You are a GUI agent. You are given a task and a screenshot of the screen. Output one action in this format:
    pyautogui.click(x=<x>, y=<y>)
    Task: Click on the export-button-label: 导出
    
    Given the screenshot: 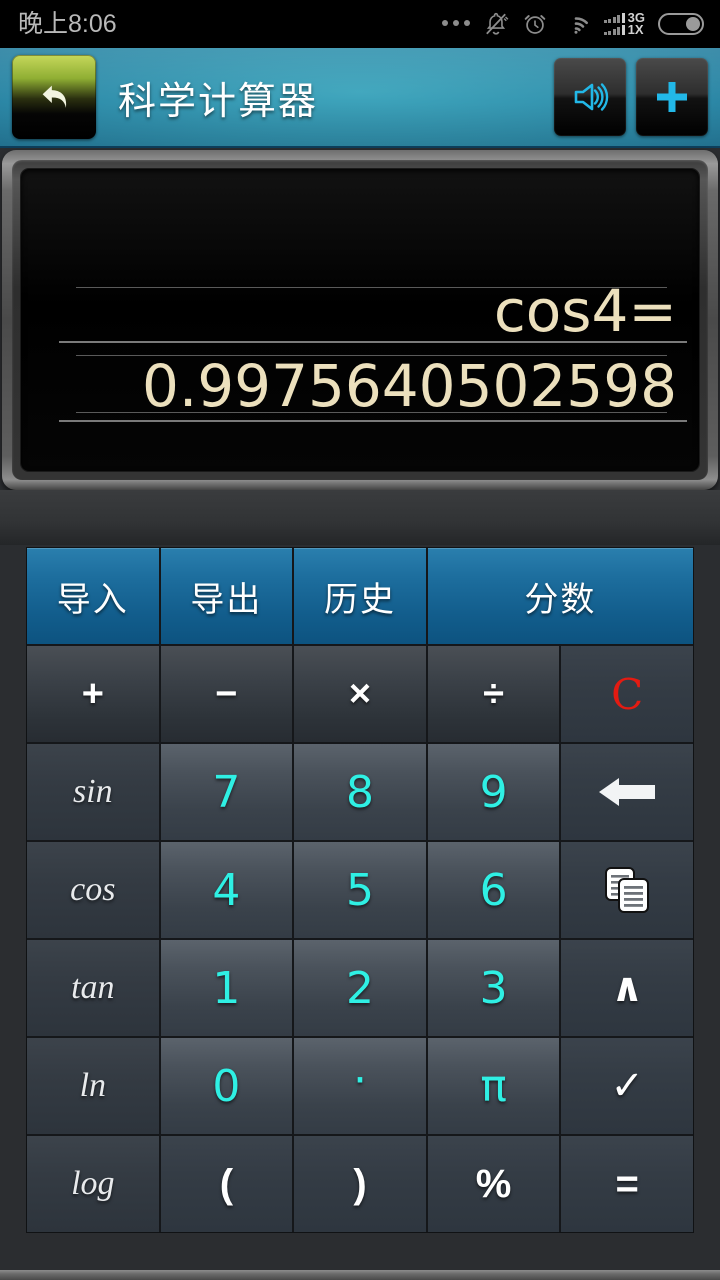 What is the action you would take?
    pyautogui.click(x=226, y=599)
    